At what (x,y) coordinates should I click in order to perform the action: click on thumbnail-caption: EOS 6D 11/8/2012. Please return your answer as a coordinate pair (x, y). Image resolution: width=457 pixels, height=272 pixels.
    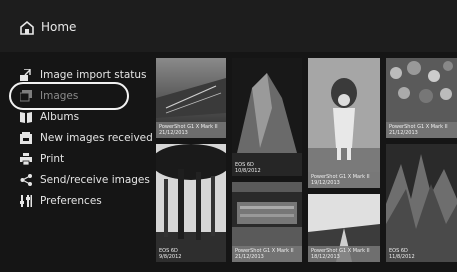
    Looking at the image, I should click on (402, 254).